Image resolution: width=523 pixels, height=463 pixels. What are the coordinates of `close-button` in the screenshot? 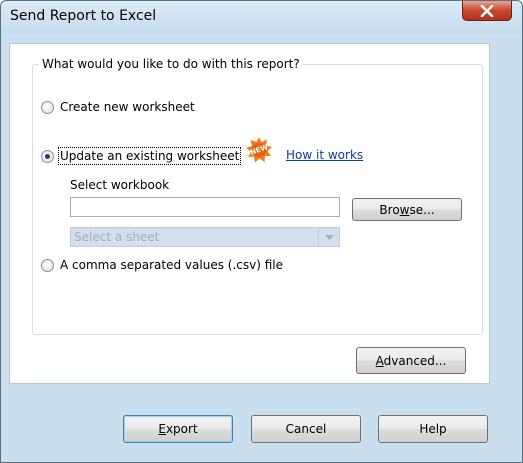 It's located at (487, 11).